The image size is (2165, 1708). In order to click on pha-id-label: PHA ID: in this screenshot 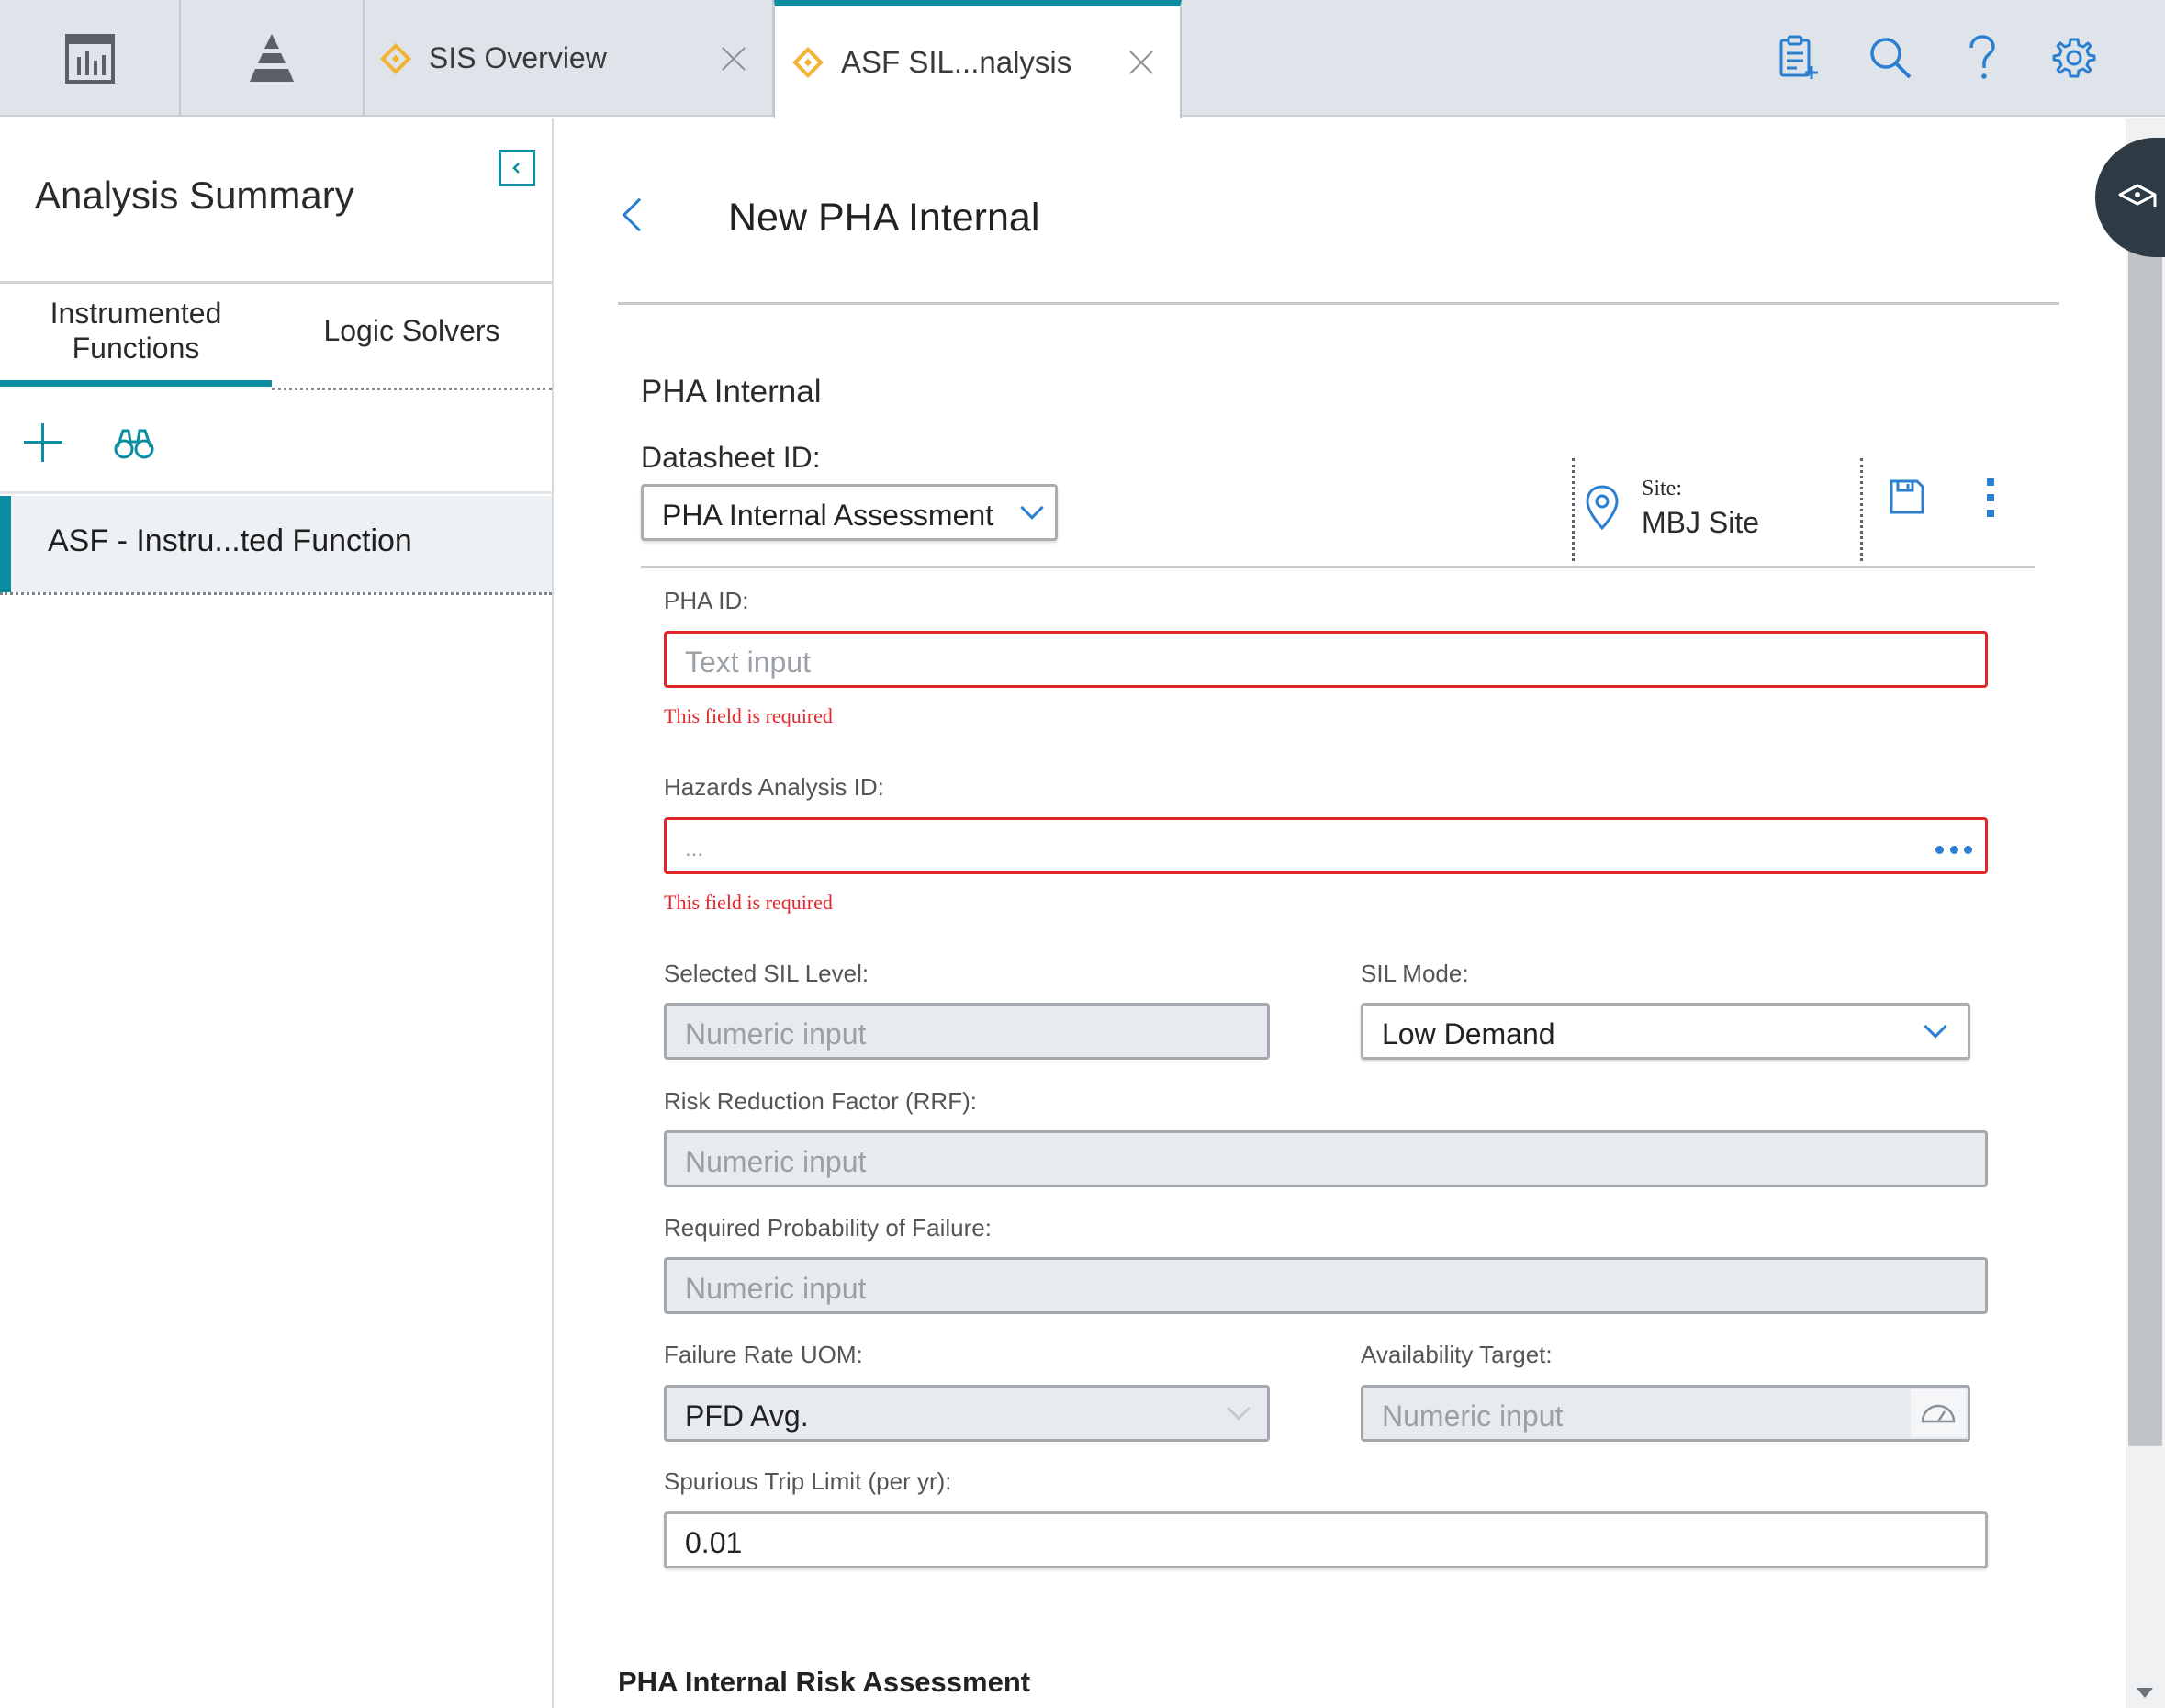, I will do `click(706, 601)`.